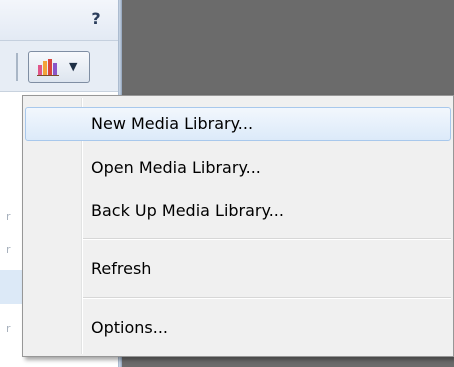 This screenshot has height=367, width=454. What do you see at coordinates (96, 19) in the screenshot?
I see `help-button: ?` at bounding box center [96, 19].